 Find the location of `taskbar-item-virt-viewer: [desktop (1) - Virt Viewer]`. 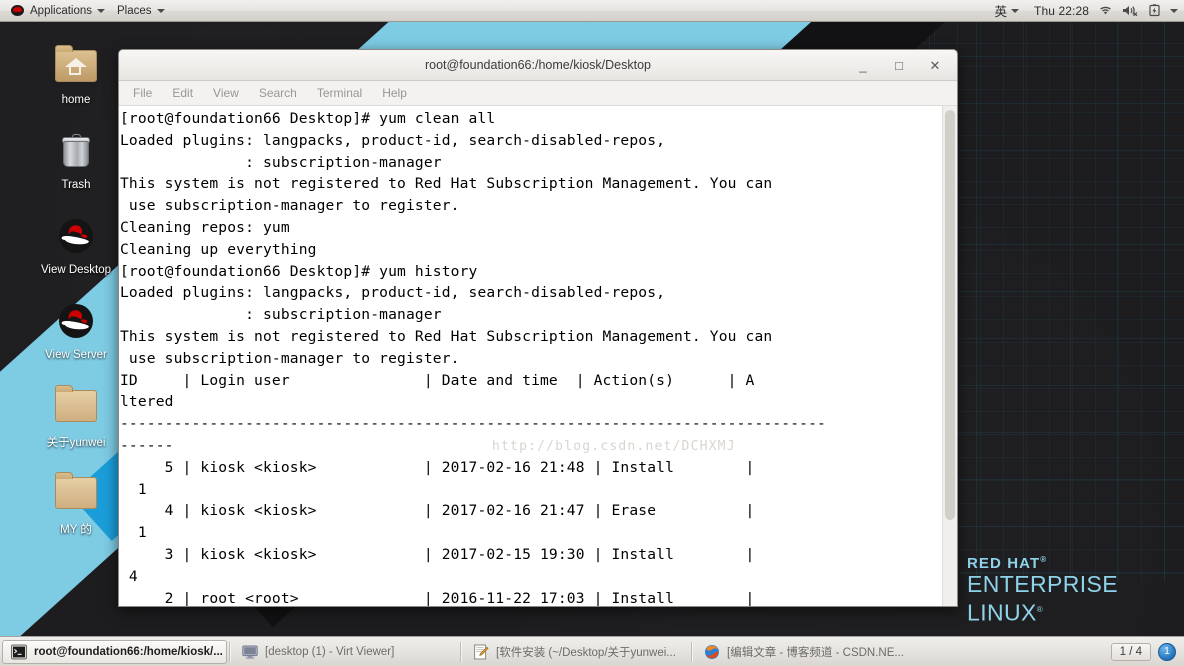

taskbar-item-virt-viewer: [desktop (1) - Virt Viewer] is located at coordinates (345, 652).